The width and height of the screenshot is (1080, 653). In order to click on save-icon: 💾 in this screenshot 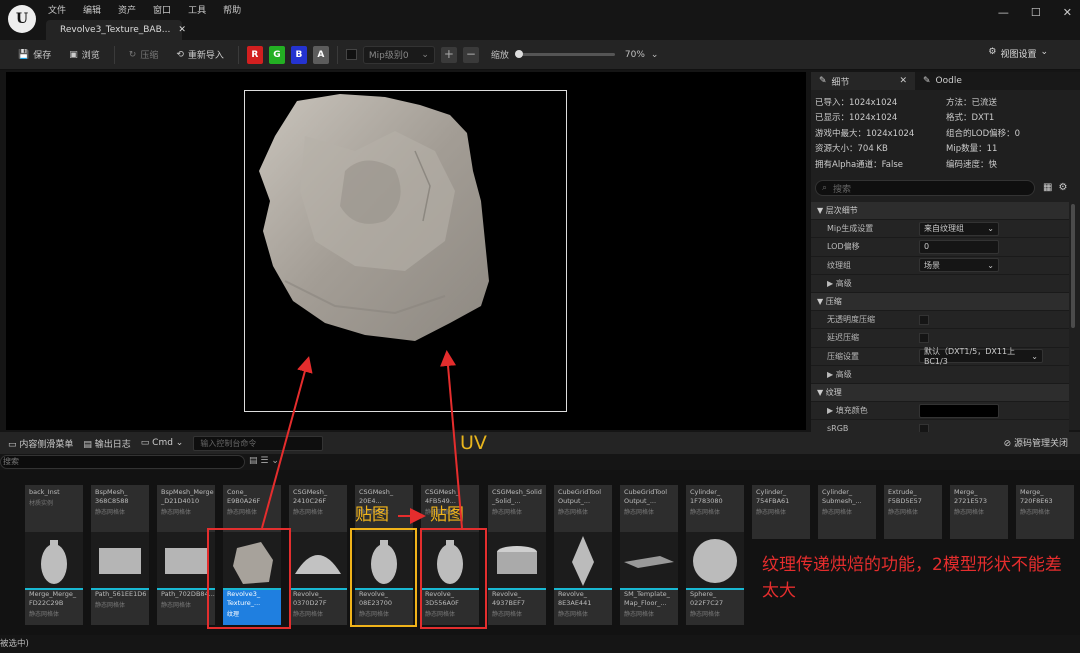, I will do `click(24, 54)`.